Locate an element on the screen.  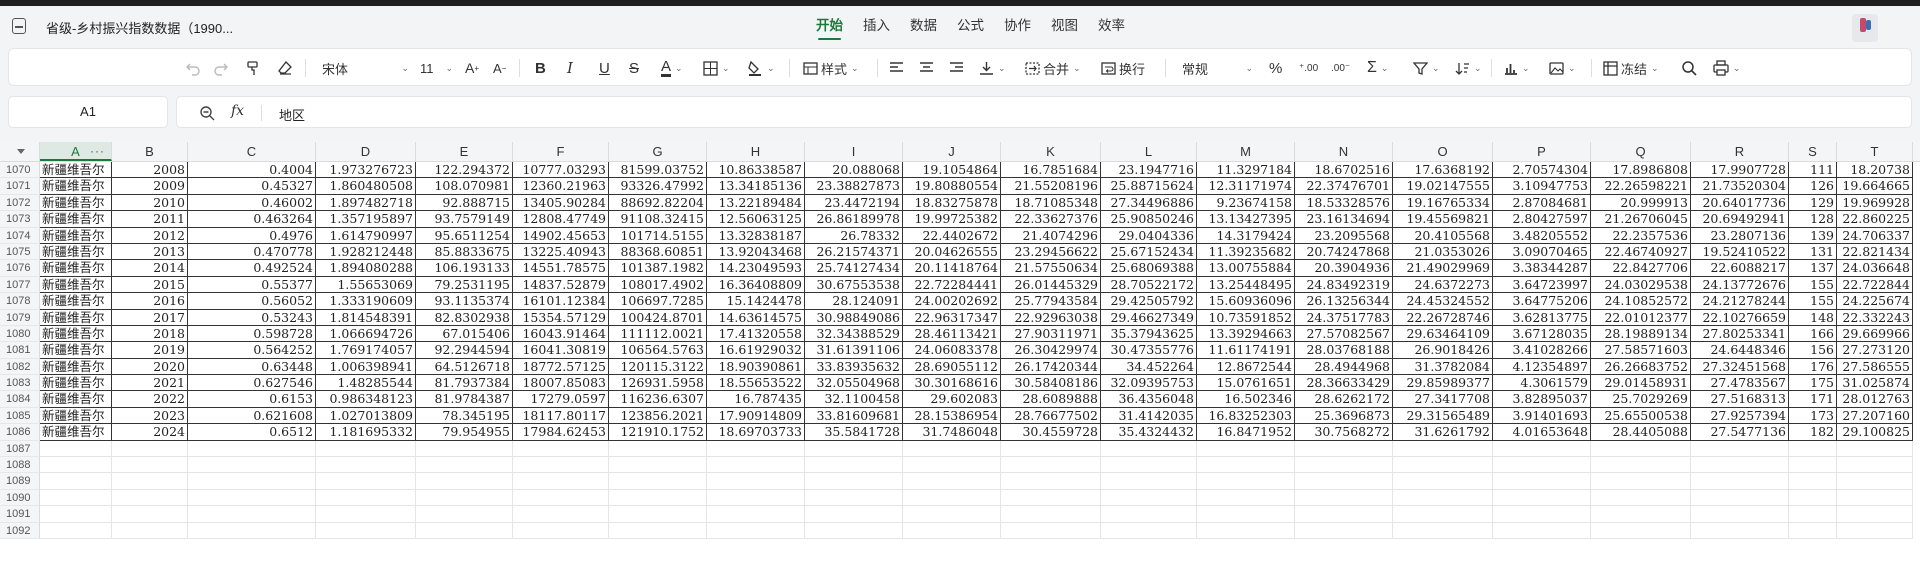
cell: 25.74127434 is located at coordinates (854, 268).